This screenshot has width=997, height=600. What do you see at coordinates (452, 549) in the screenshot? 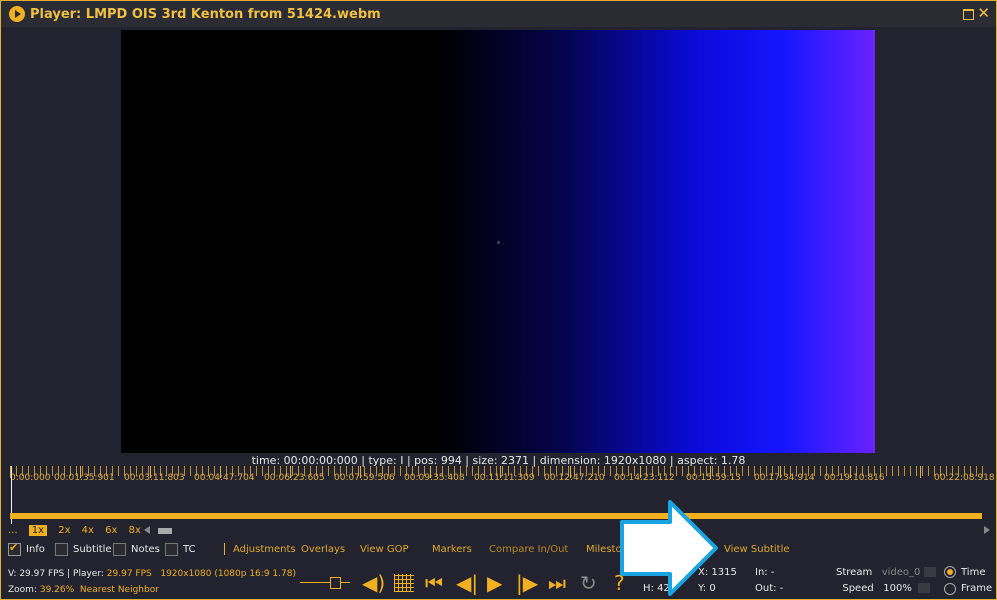
I see `markers-button: Markers` at bounding box center [452, 549].